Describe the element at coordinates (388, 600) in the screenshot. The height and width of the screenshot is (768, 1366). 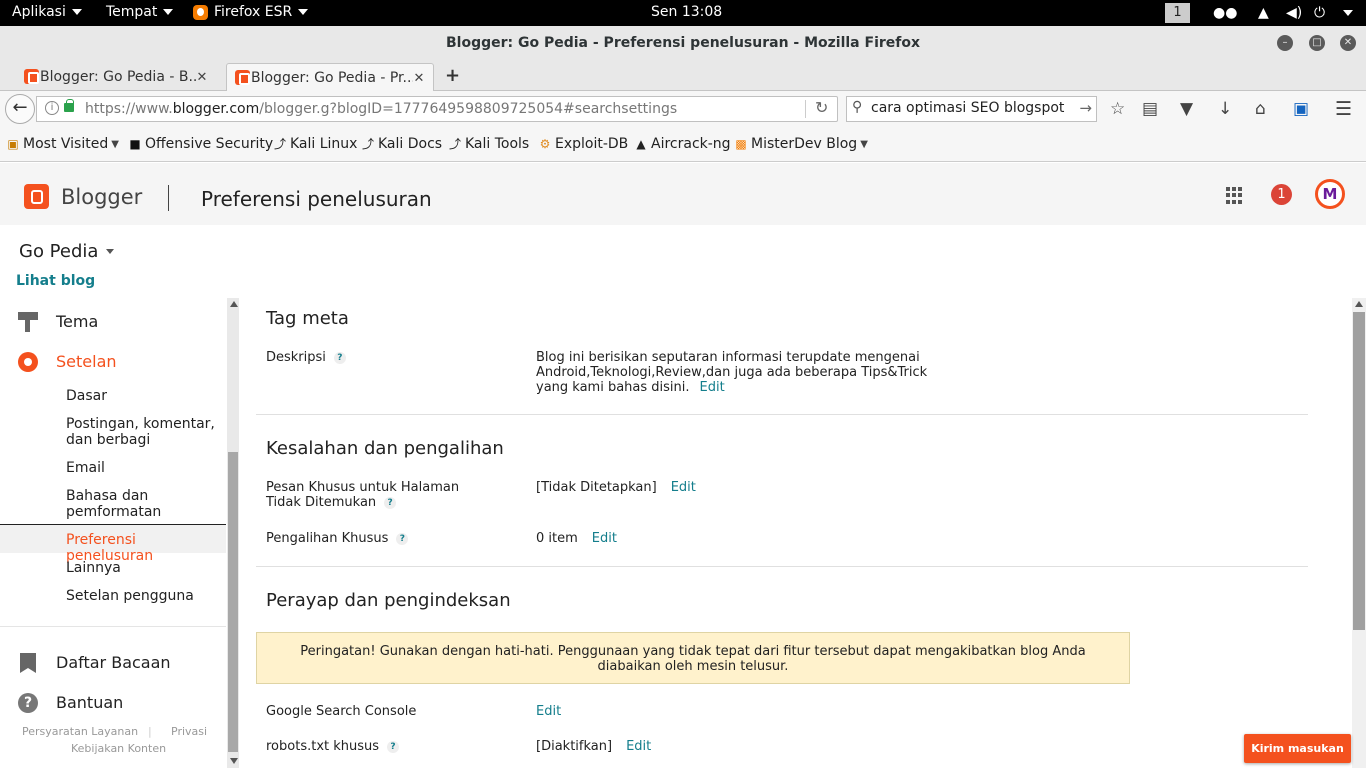
I see `section-title-crawlers: Perayap dan pengindeksan` at that location.